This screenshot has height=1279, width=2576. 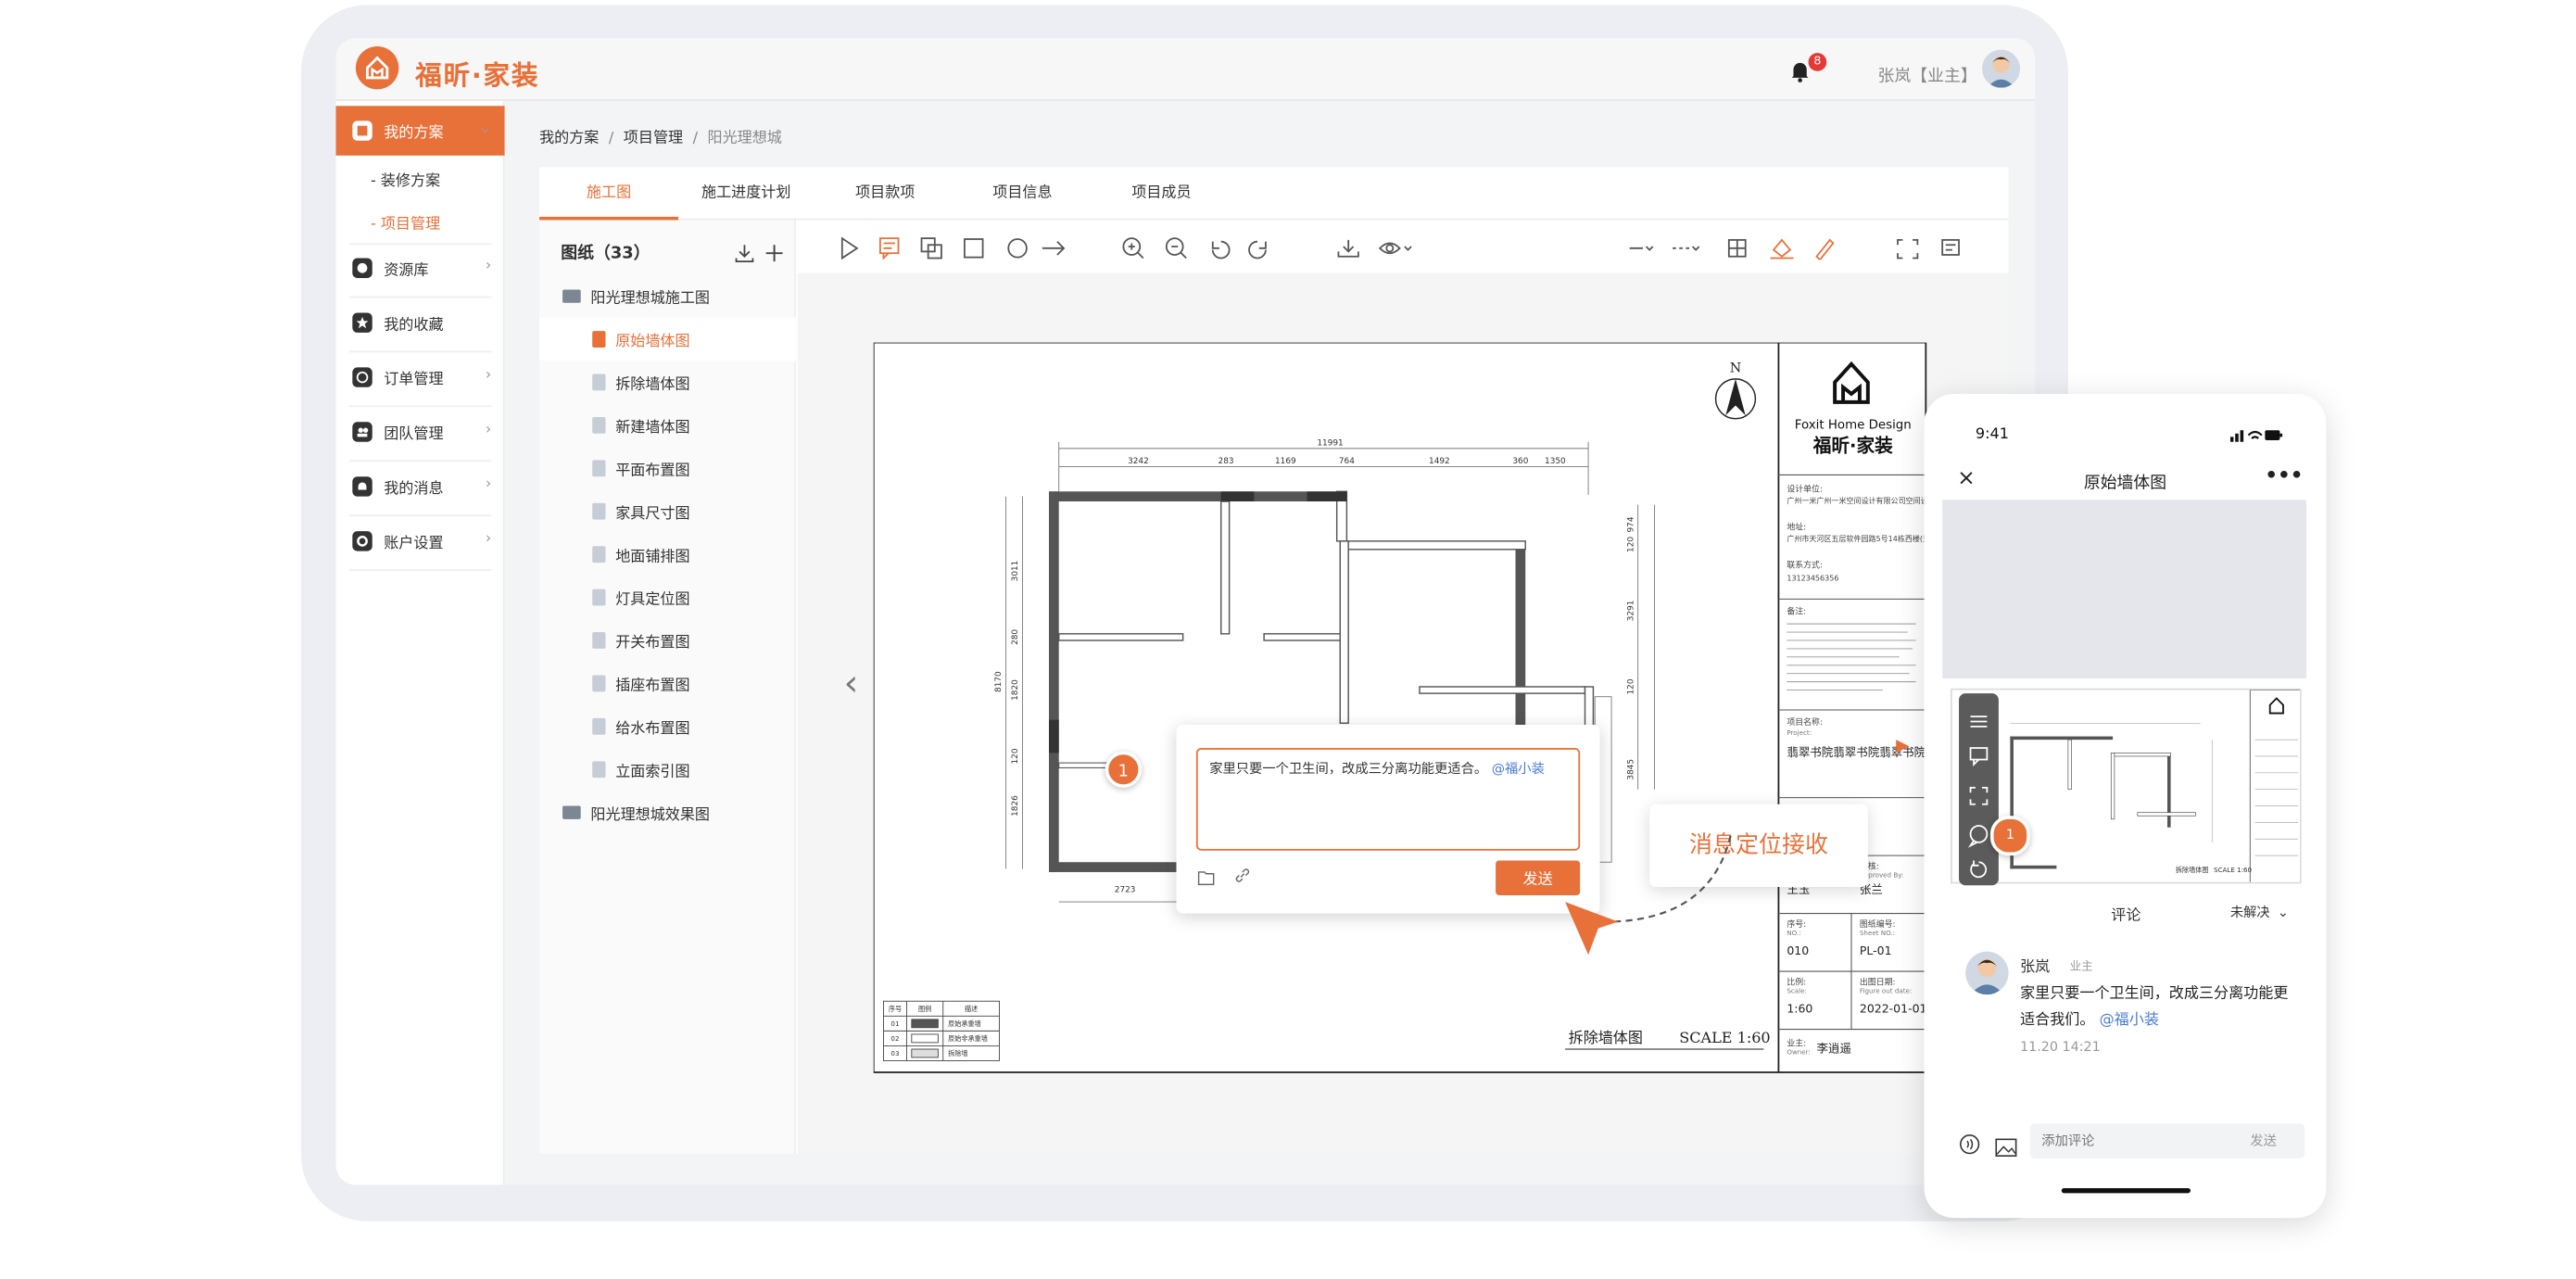 What do you see at coordinates (667, 511) in the screenshot?
I see `file-item: 家具尺寸图` at bounding box center [667, 511].